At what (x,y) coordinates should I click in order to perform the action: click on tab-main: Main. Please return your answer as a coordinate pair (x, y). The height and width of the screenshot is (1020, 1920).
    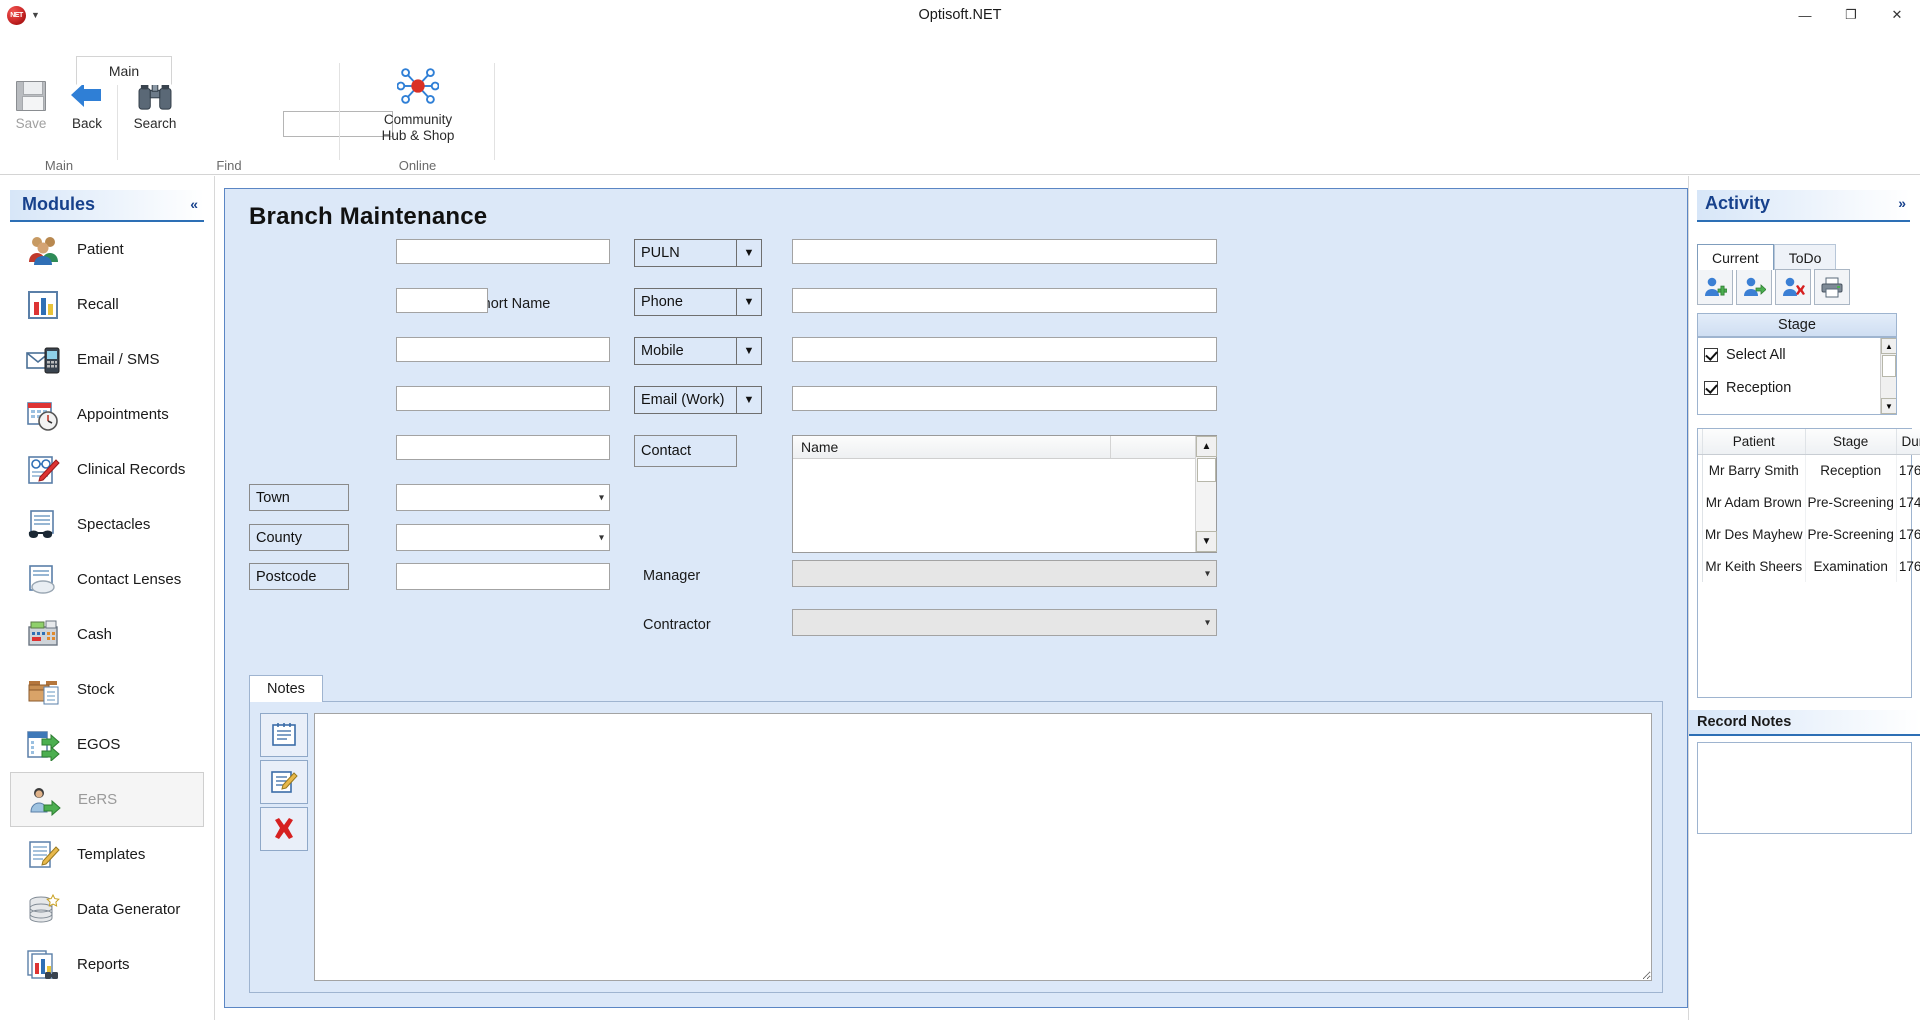
    Looking at the image, I should click on (124, 70).